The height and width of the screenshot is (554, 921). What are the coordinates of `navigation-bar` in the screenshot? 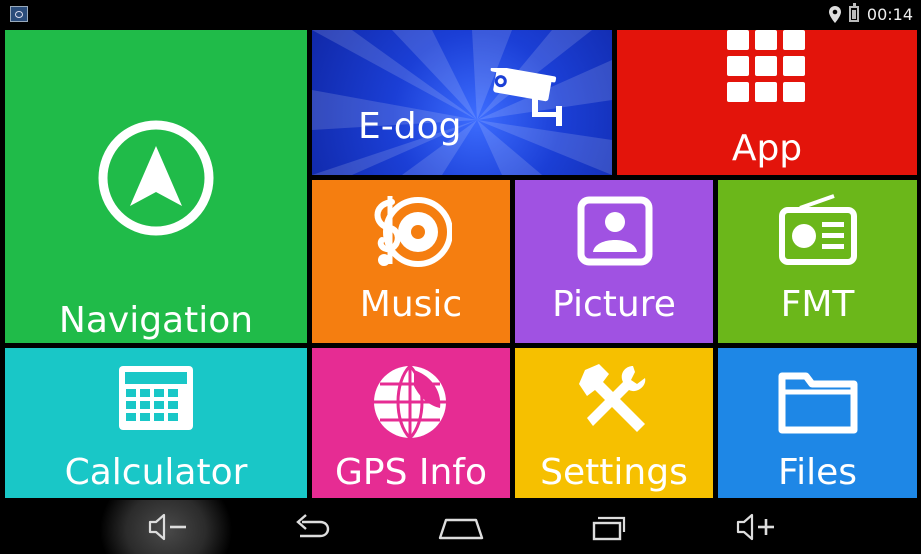 It's located at (460, 527).